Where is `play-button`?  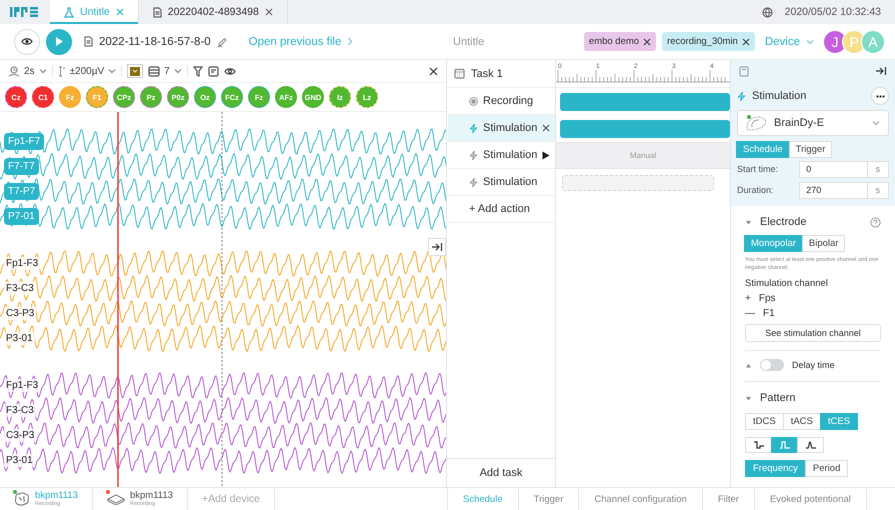
play-button is located at coordinates (59, 41).